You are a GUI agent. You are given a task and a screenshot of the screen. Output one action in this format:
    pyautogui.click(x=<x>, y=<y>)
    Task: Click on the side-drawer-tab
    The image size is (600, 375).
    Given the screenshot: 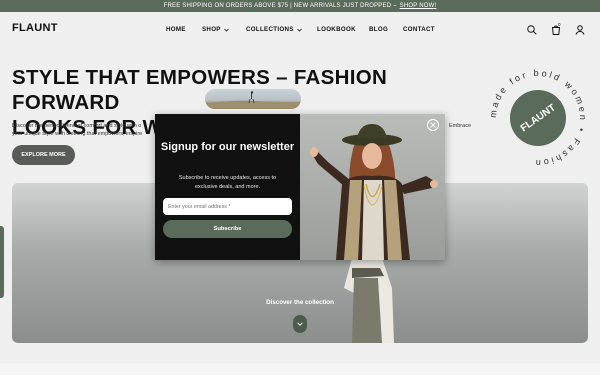 What is the action you would take?
    pyautogui.click(x=2, y=262)
    